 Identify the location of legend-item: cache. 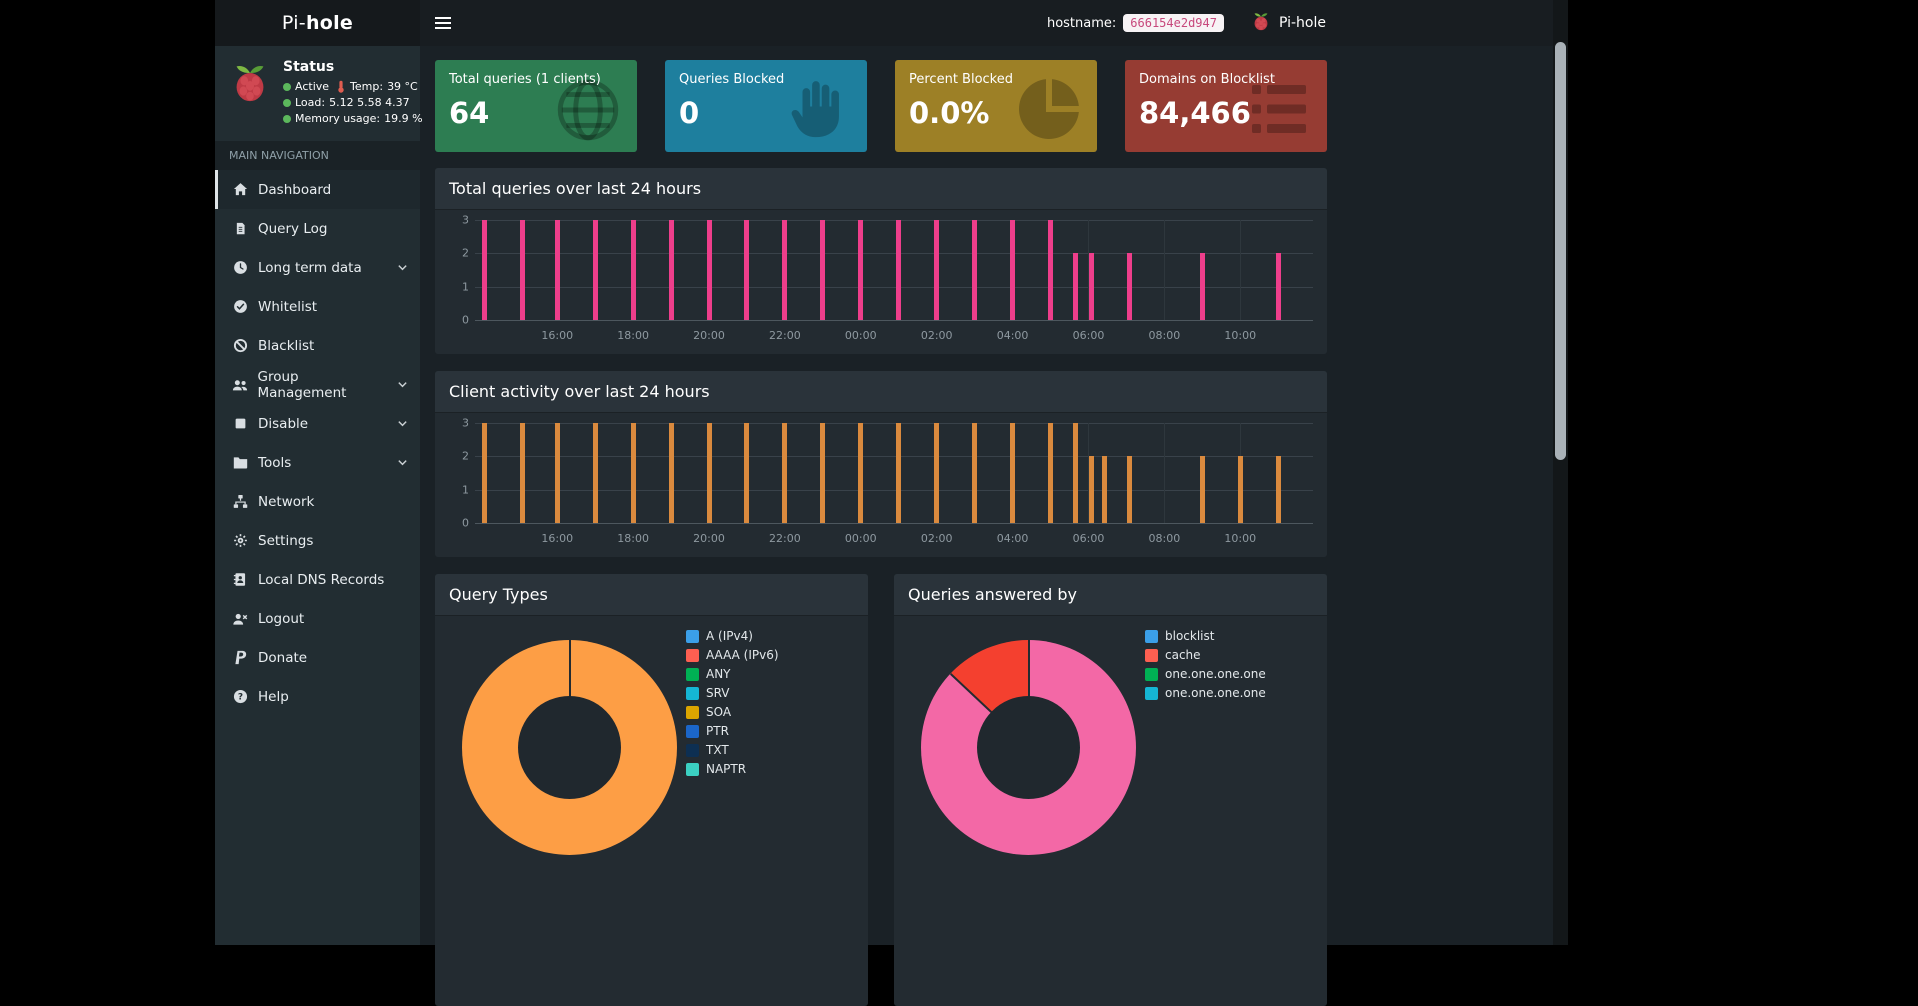
(1205, 655).